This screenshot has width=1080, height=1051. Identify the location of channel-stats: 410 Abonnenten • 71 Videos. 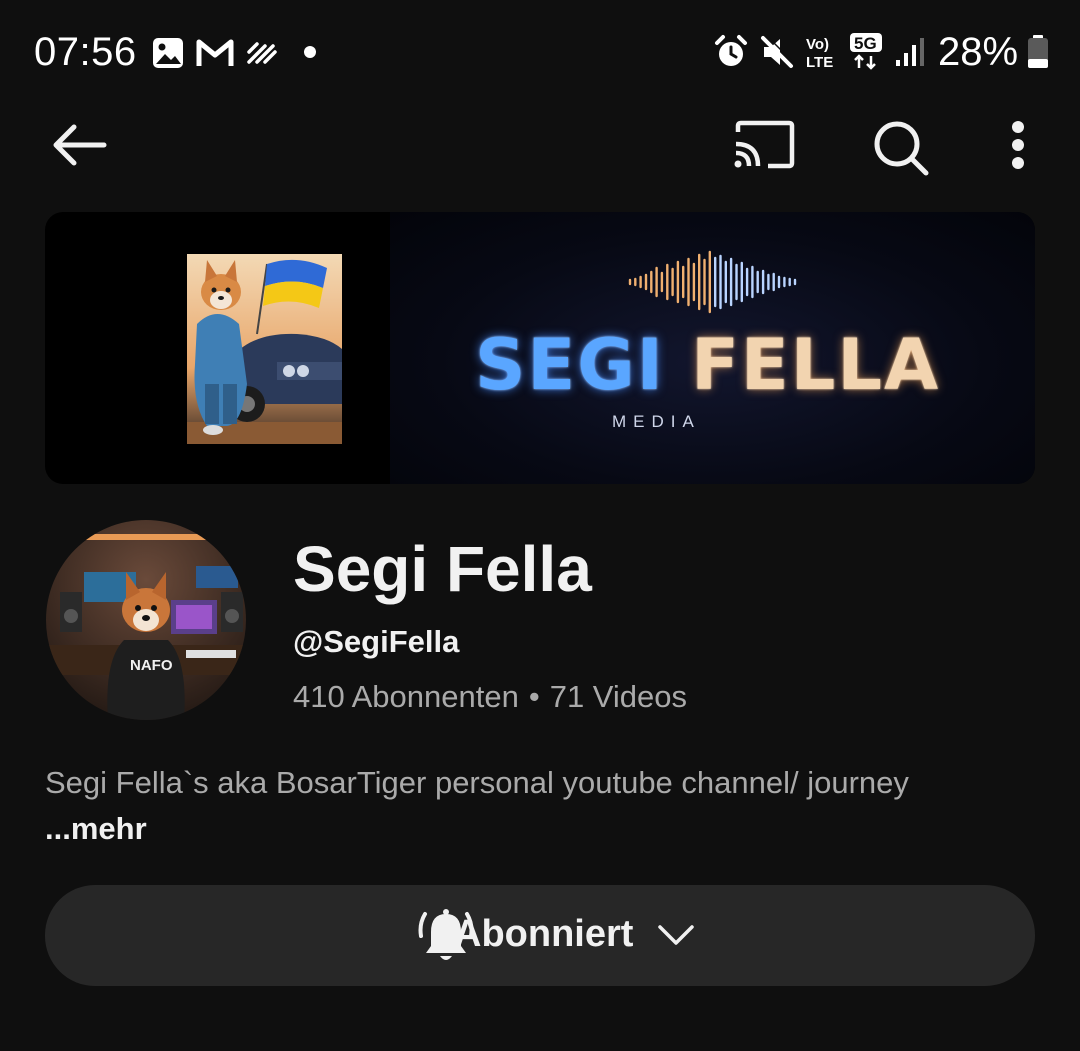
(490, 697).